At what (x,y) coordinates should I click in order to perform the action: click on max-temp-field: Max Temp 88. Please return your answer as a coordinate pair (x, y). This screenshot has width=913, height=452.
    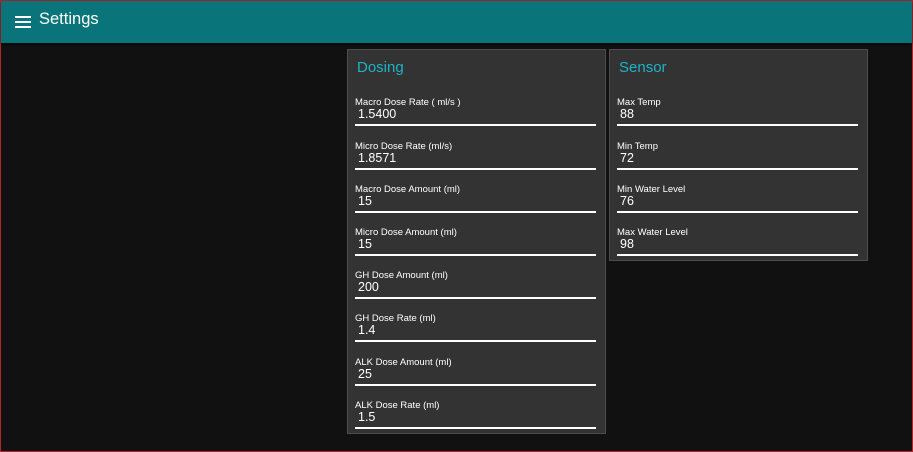
    Looking at the image, I should click on (737, 115).